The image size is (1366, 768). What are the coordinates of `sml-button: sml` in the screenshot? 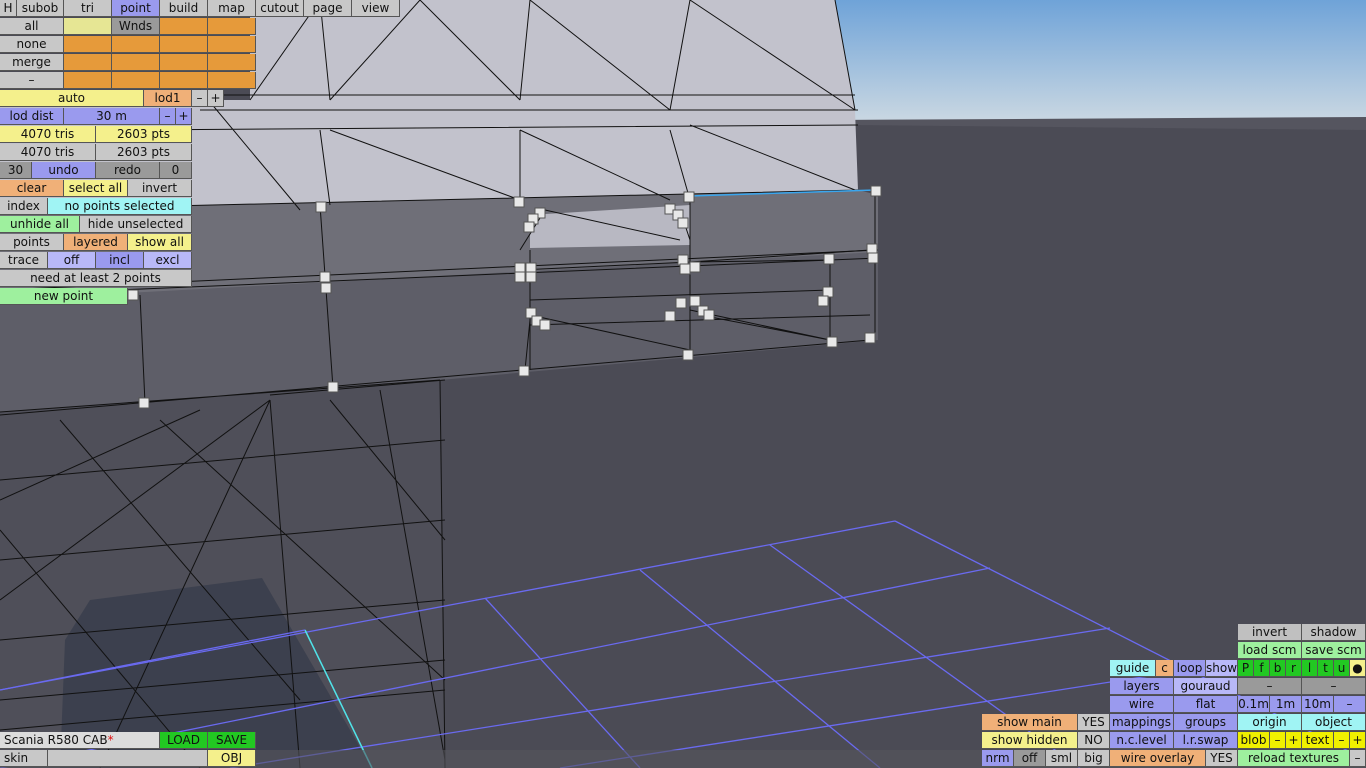 It's located at (1062, 758).